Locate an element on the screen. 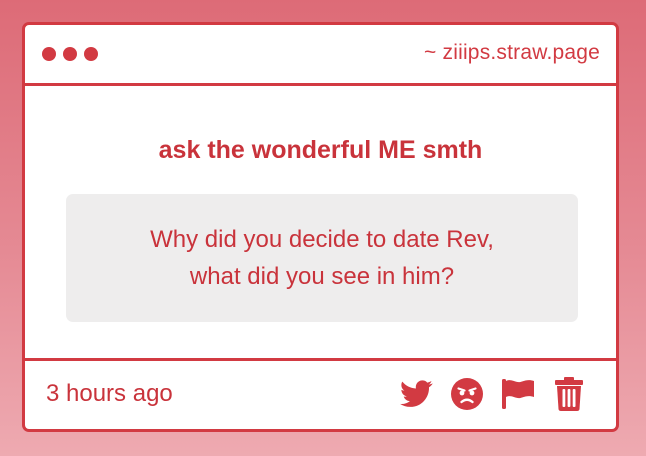 The image size is (646, 456). timestamp: 3 hours ago is located at coordinates (109, 393).